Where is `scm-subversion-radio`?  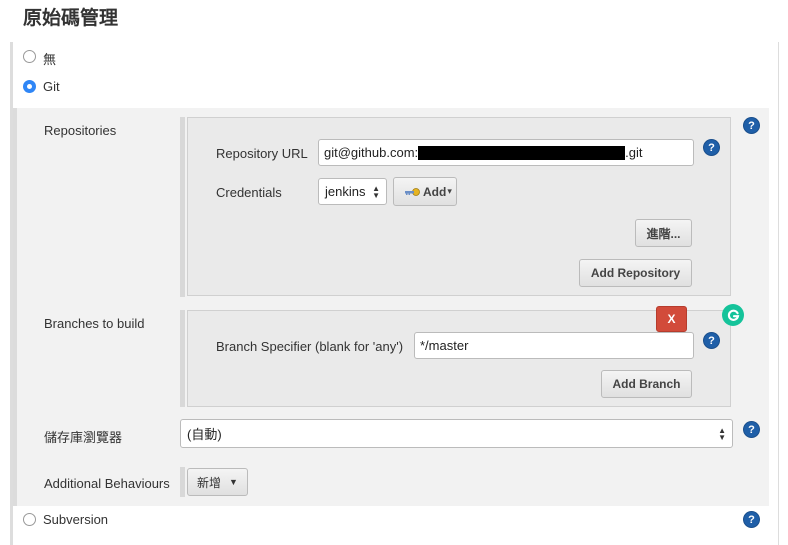 scm-subversion-radio is located at coordinates (29, 519).